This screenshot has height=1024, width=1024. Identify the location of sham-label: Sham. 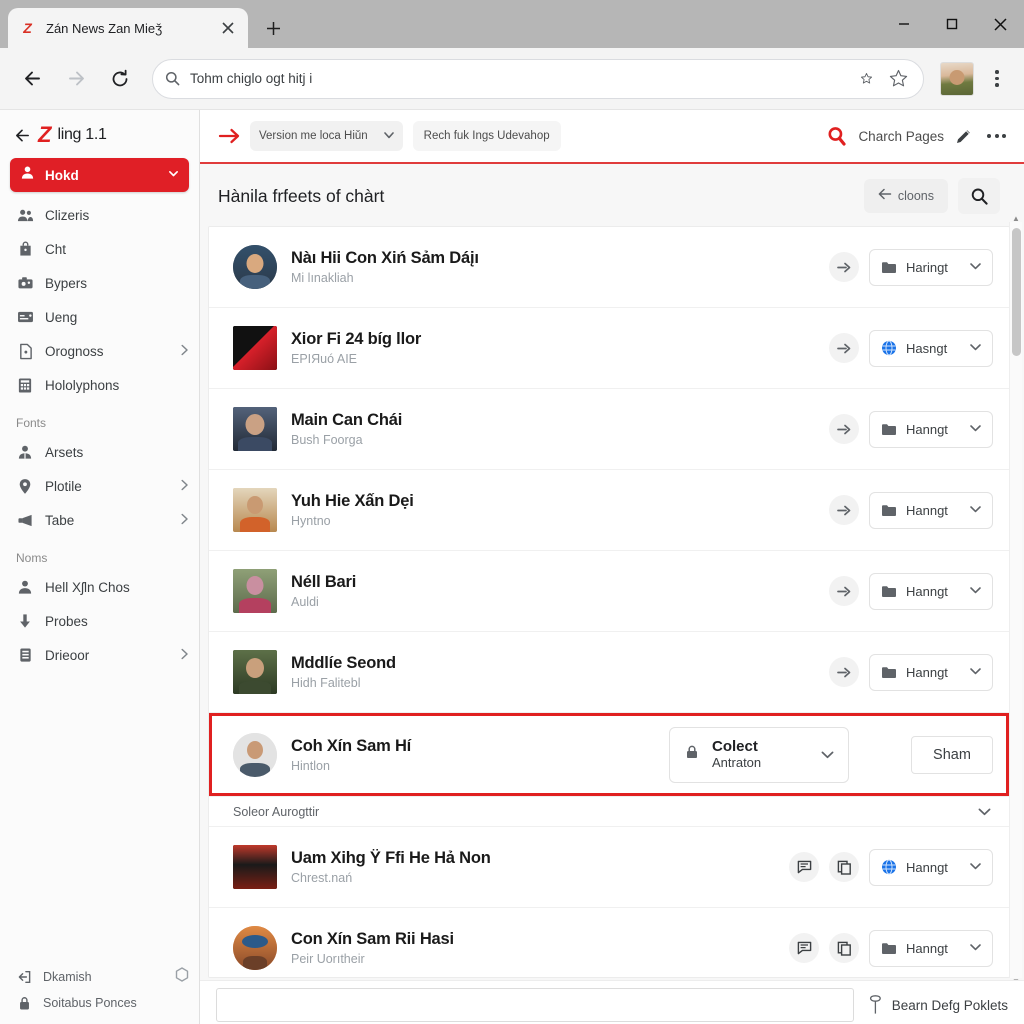
(952, 754).